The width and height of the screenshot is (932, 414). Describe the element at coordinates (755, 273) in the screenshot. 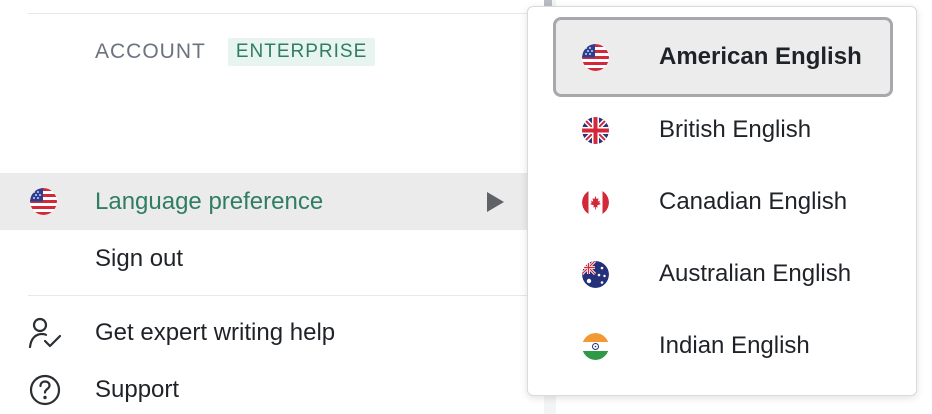

I see `language-option-label: Australian English` at that location.